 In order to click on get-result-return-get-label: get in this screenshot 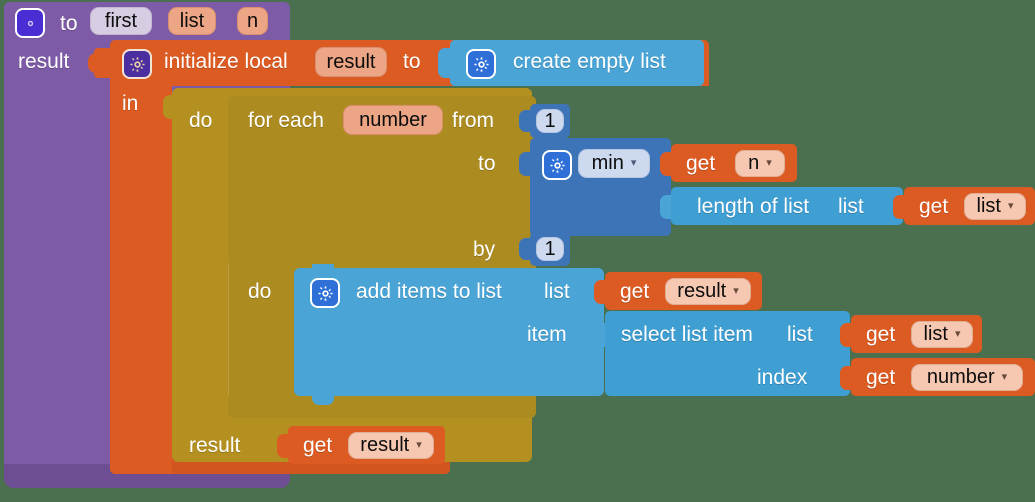, I will do `click(318, 445)`.